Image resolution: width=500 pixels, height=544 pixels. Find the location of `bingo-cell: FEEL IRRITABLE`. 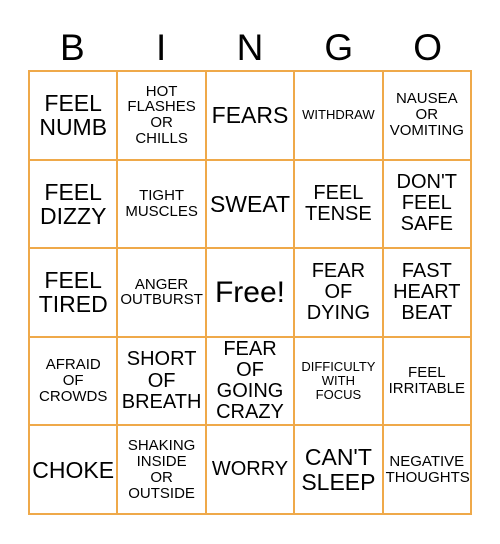

bingo-cell: FEEL IRRITABLE is located at coordinates (427, 382).